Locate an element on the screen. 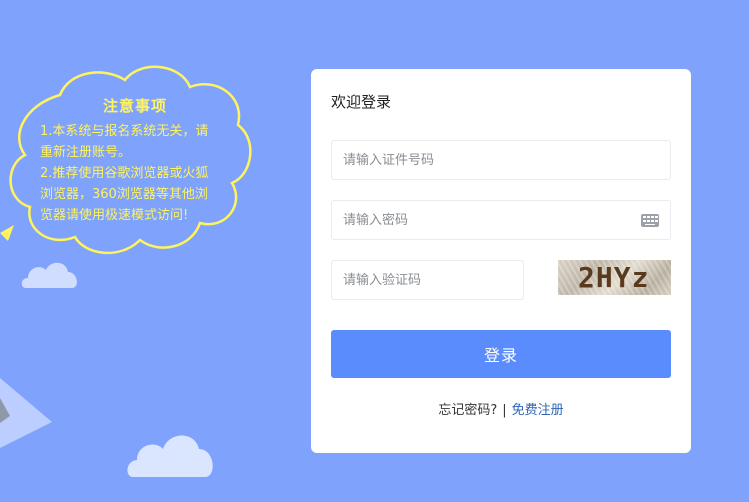  captcha-image: 2HYz is located at coordinates (614, 277).